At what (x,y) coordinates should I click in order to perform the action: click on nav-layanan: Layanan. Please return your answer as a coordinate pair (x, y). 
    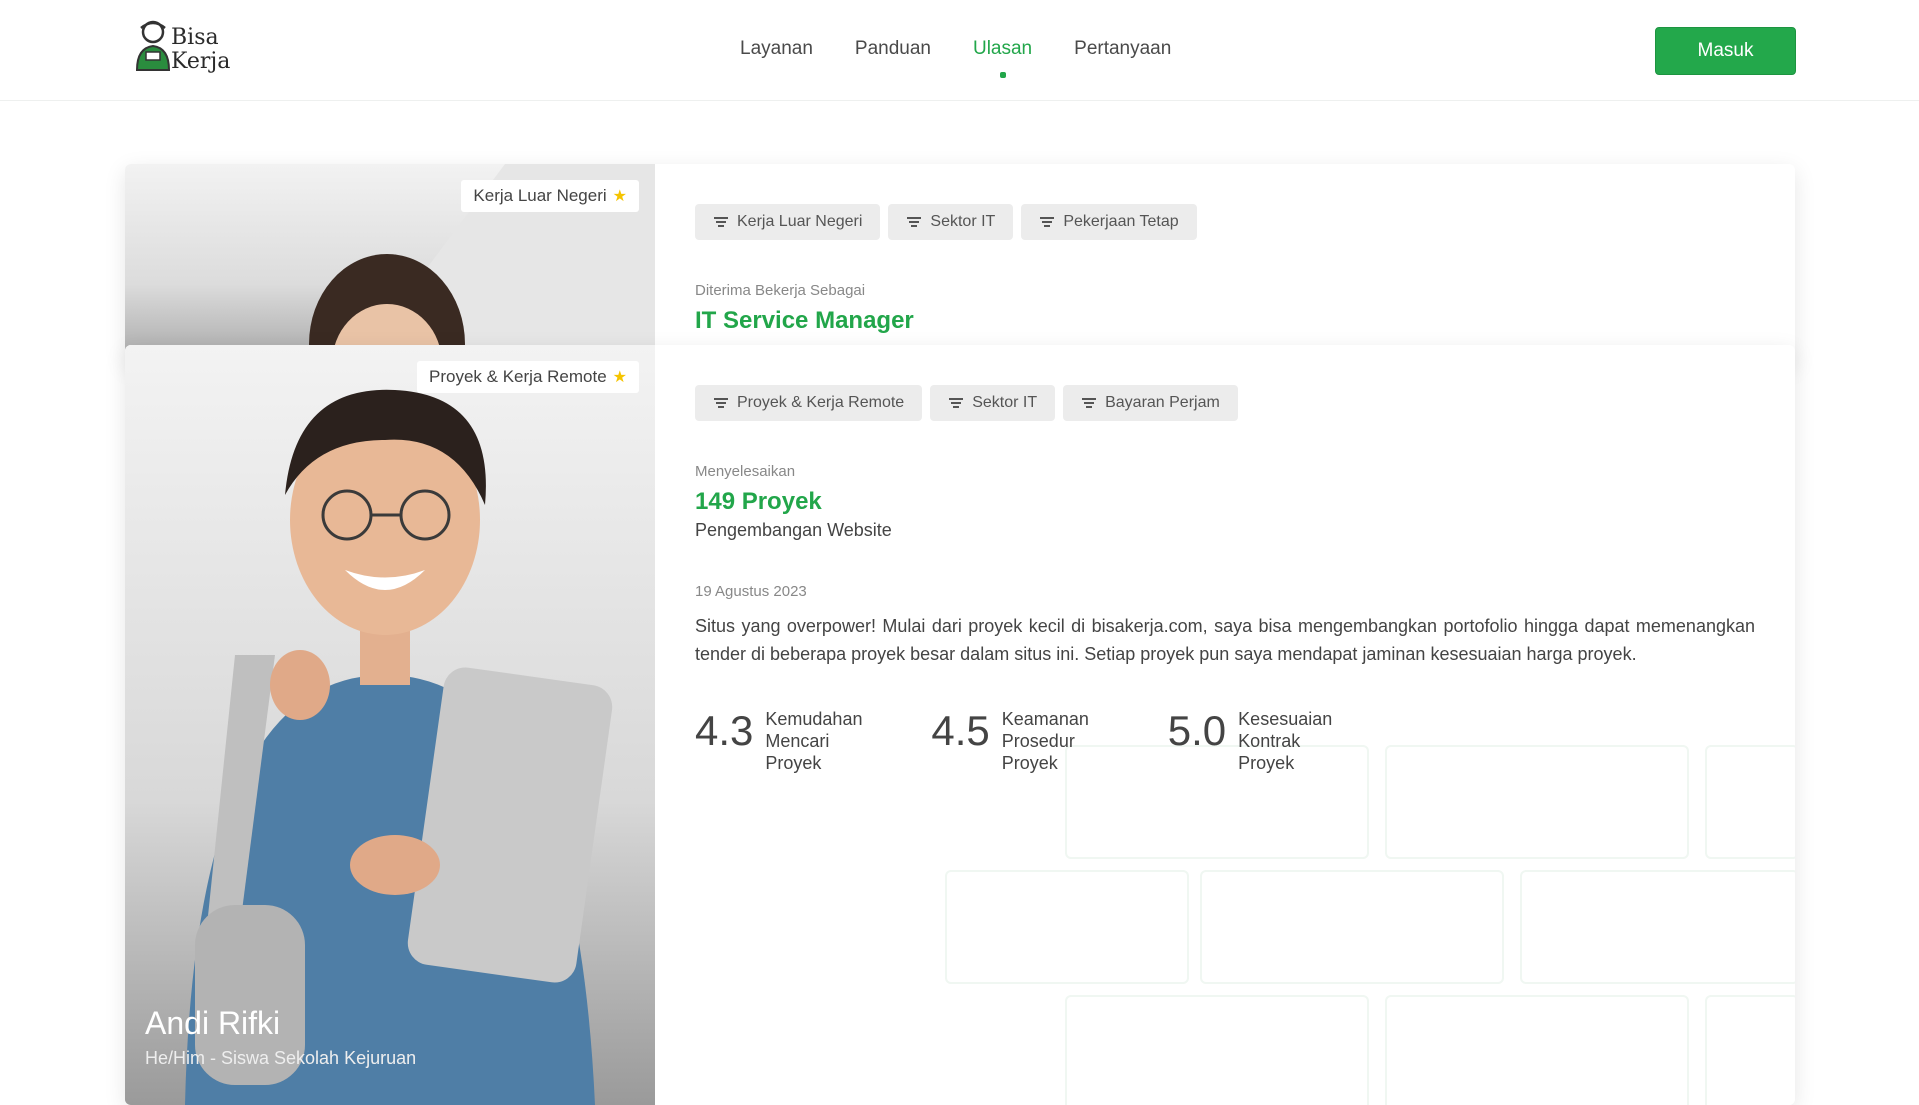
    Looking at the image, I should click on (776, 49).